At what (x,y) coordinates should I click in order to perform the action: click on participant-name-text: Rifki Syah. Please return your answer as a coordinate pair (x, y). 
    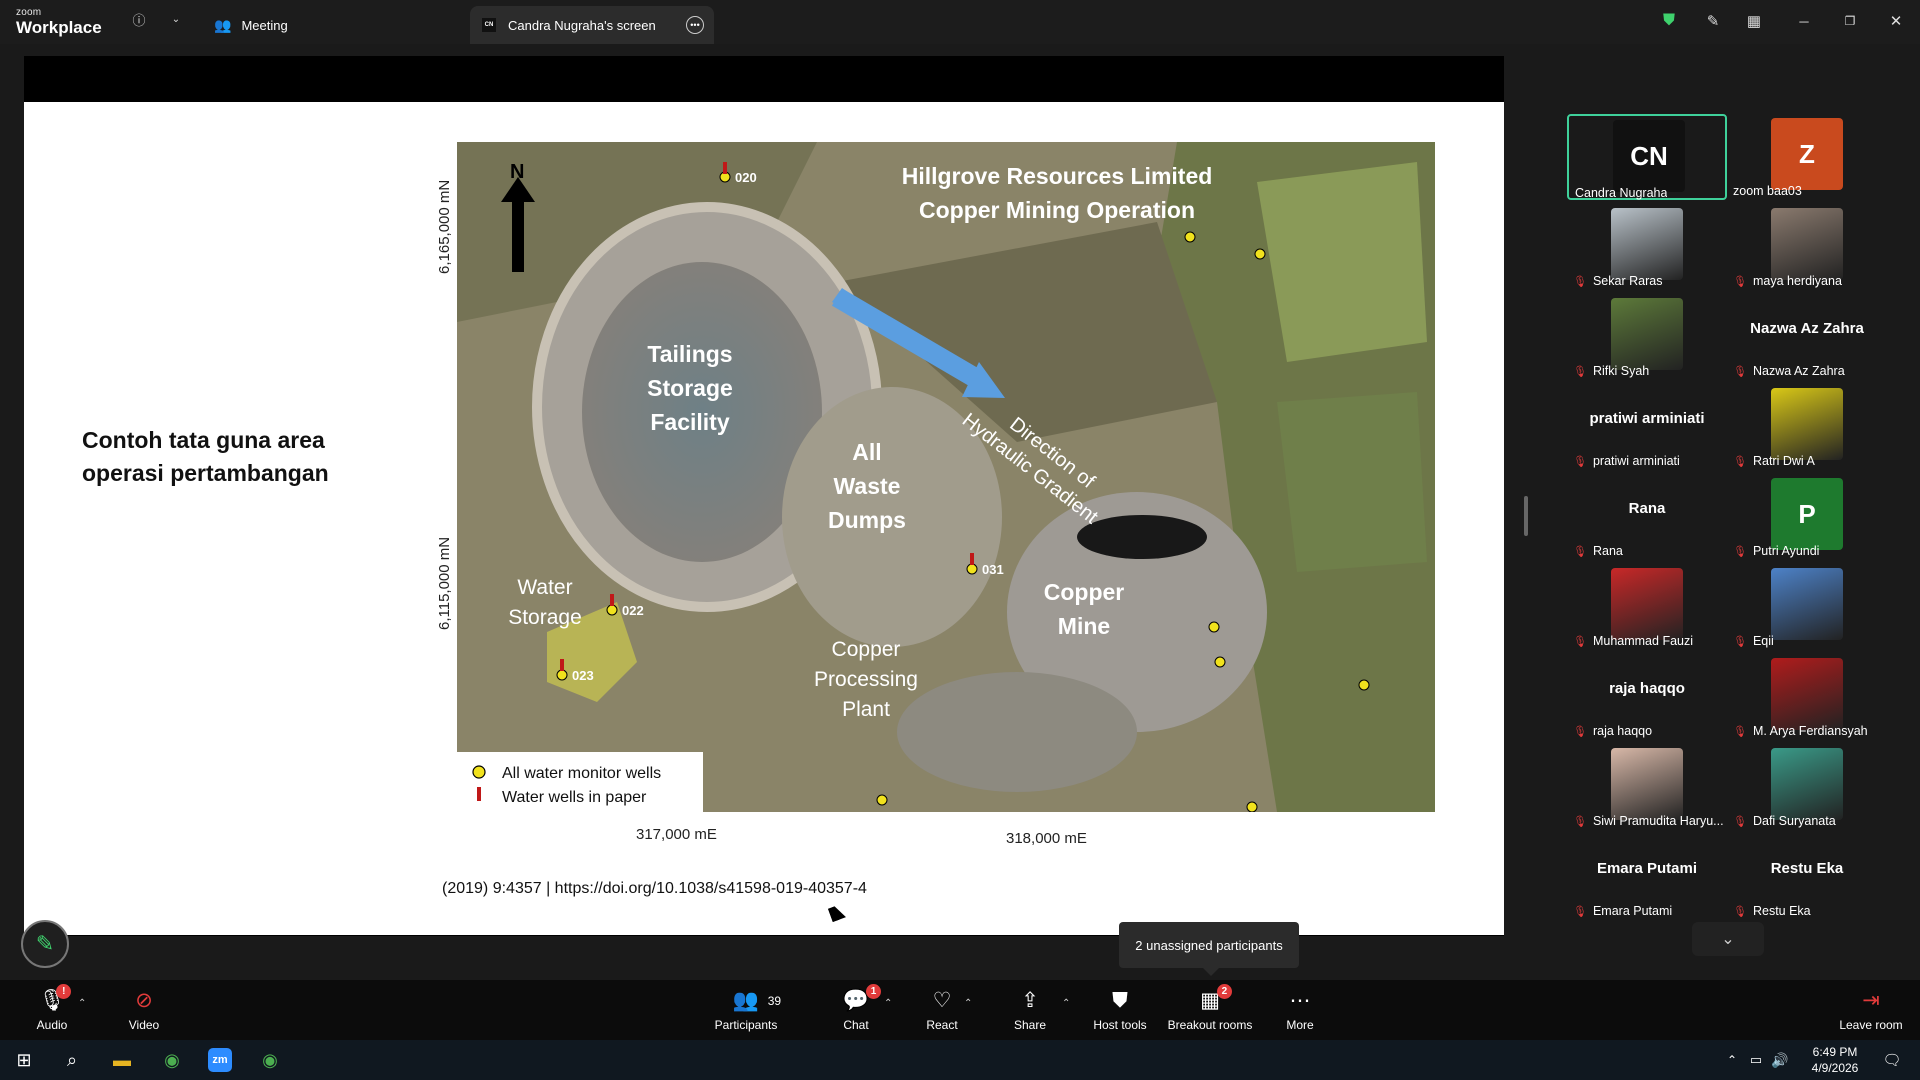
    Looking at the image, I should click on (1621, 371).